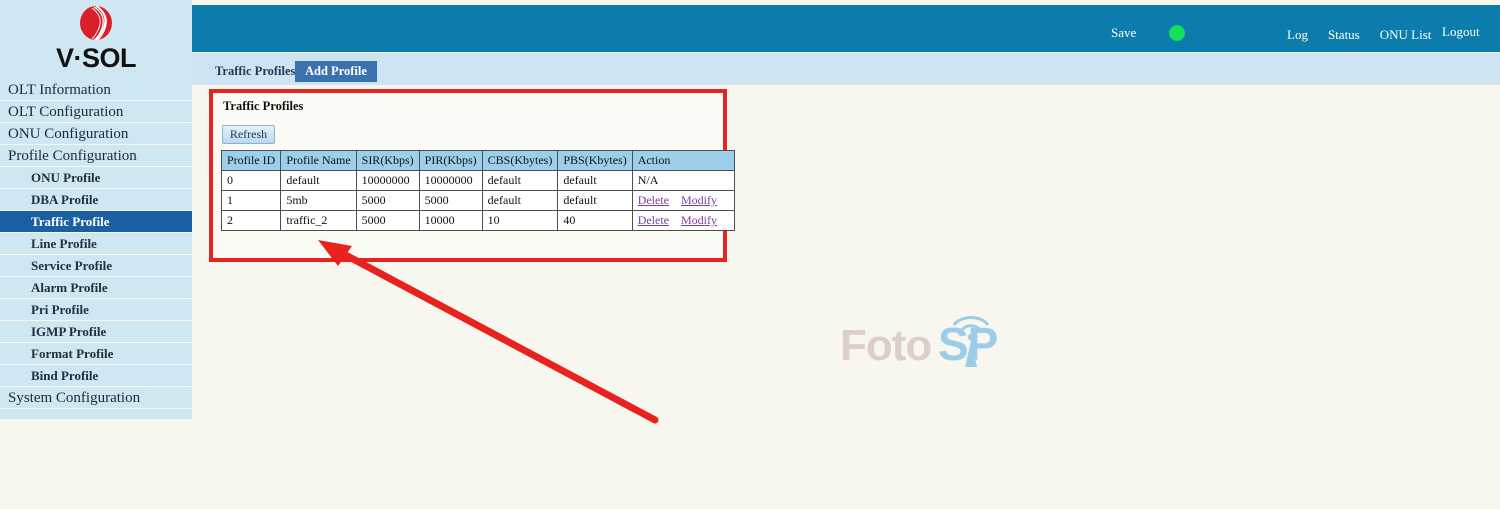 This screenshot has height=509, width=1500. I want to click on sidebar-item-format-profile: Format Profile, so click(96, 354).